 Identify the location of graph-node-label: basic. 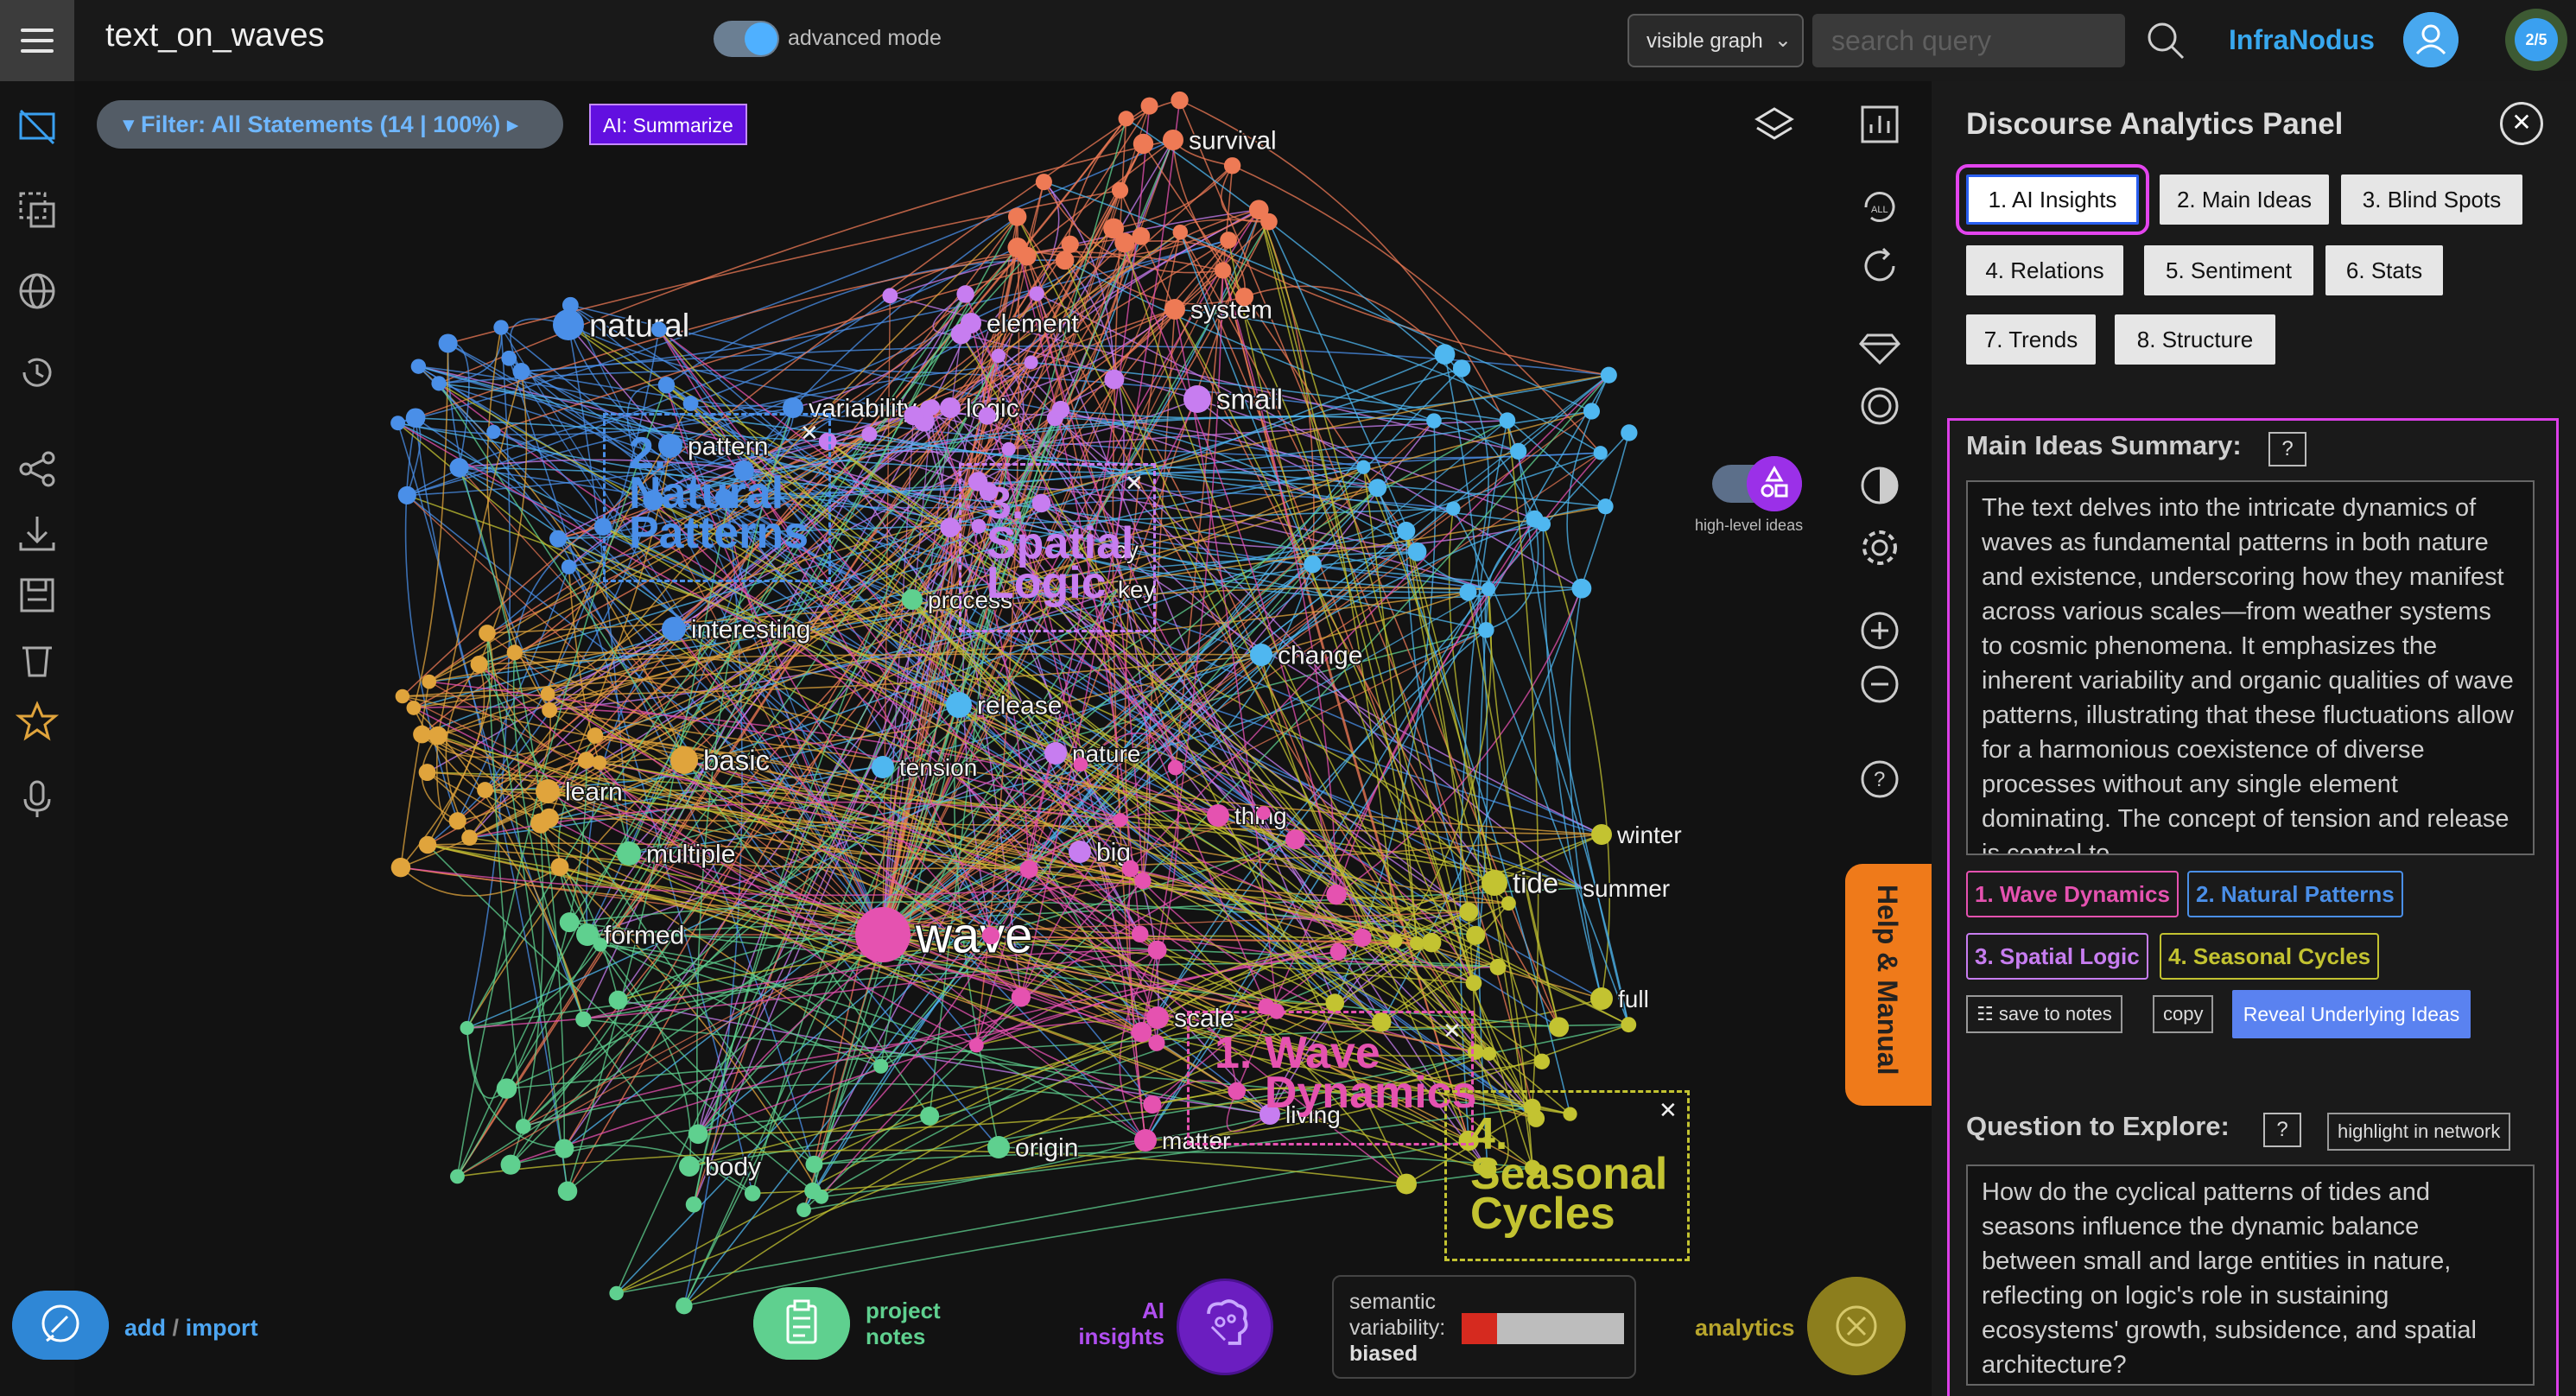
(736, 760).